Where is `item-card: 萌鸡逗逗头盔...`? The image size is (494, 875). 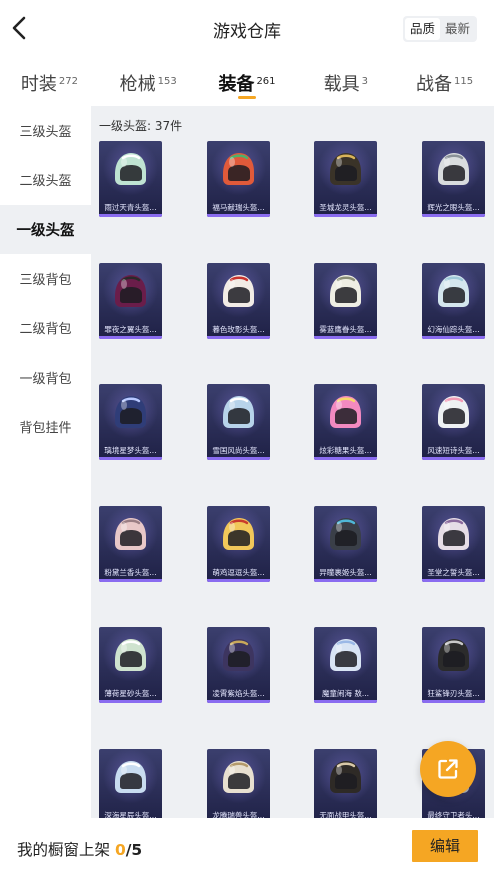
item-card: 萌鸡逗逗头盔... is located at coordinates (238, 543).